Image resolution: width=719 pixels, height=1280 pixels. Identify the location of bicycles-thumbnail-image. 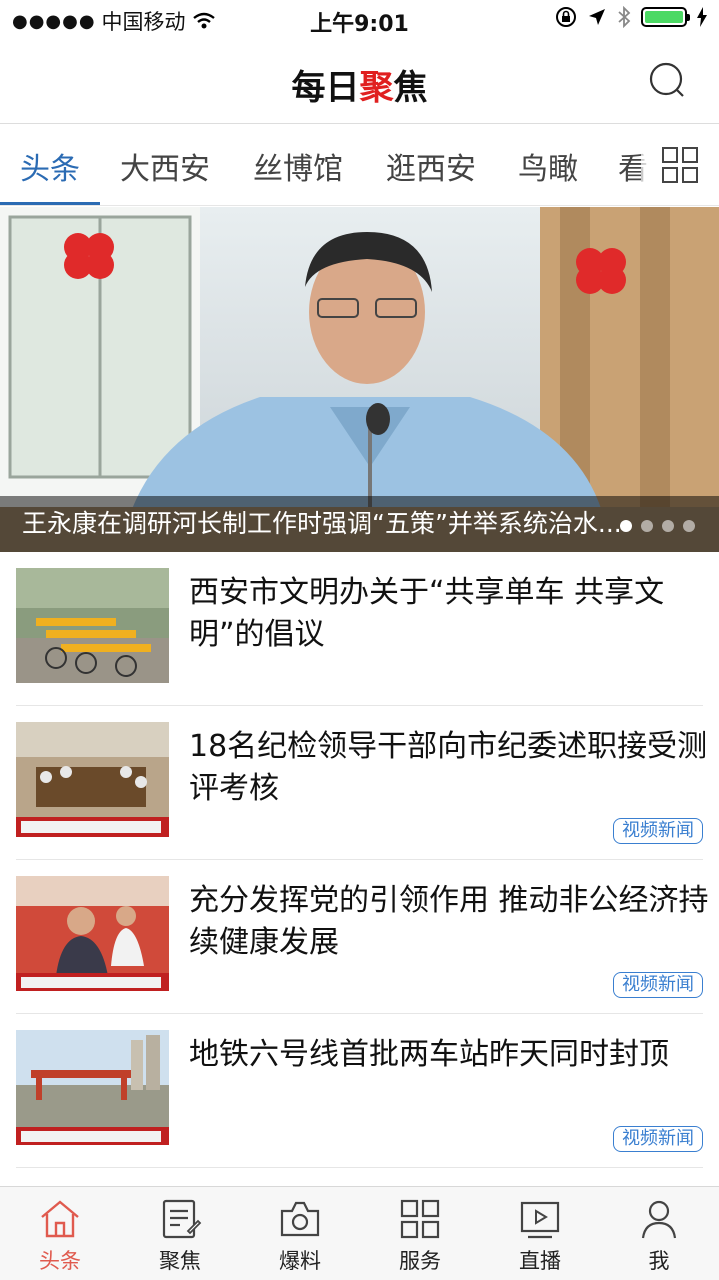
(92, 625).